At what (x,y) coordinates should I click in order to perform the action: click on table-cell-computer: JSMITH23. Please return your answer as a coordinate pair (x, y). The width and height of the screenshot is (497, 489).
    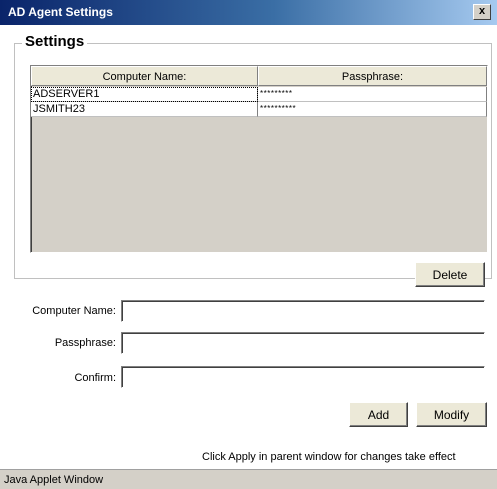
    Looking at the image, I should click on (144, 109).